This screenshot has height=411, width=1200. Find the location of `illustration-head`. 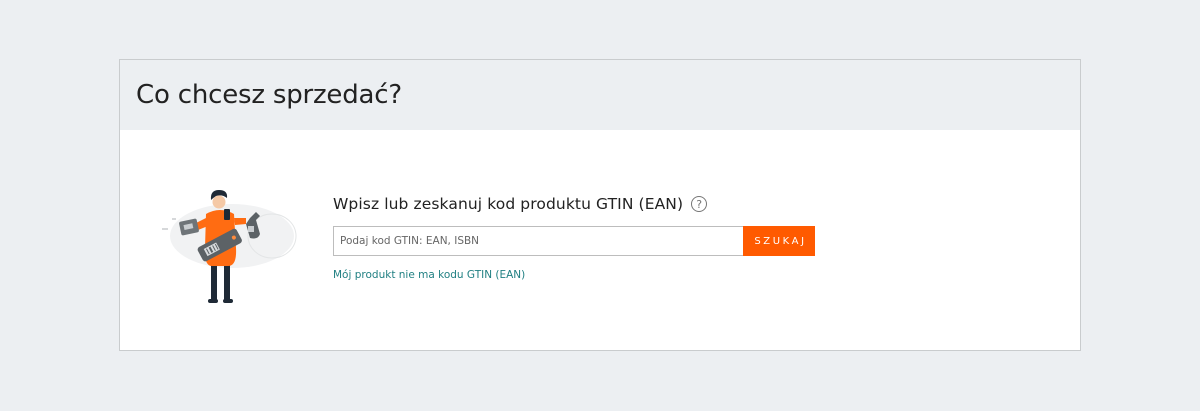

illustration-head is located at coordinates (219, 202).